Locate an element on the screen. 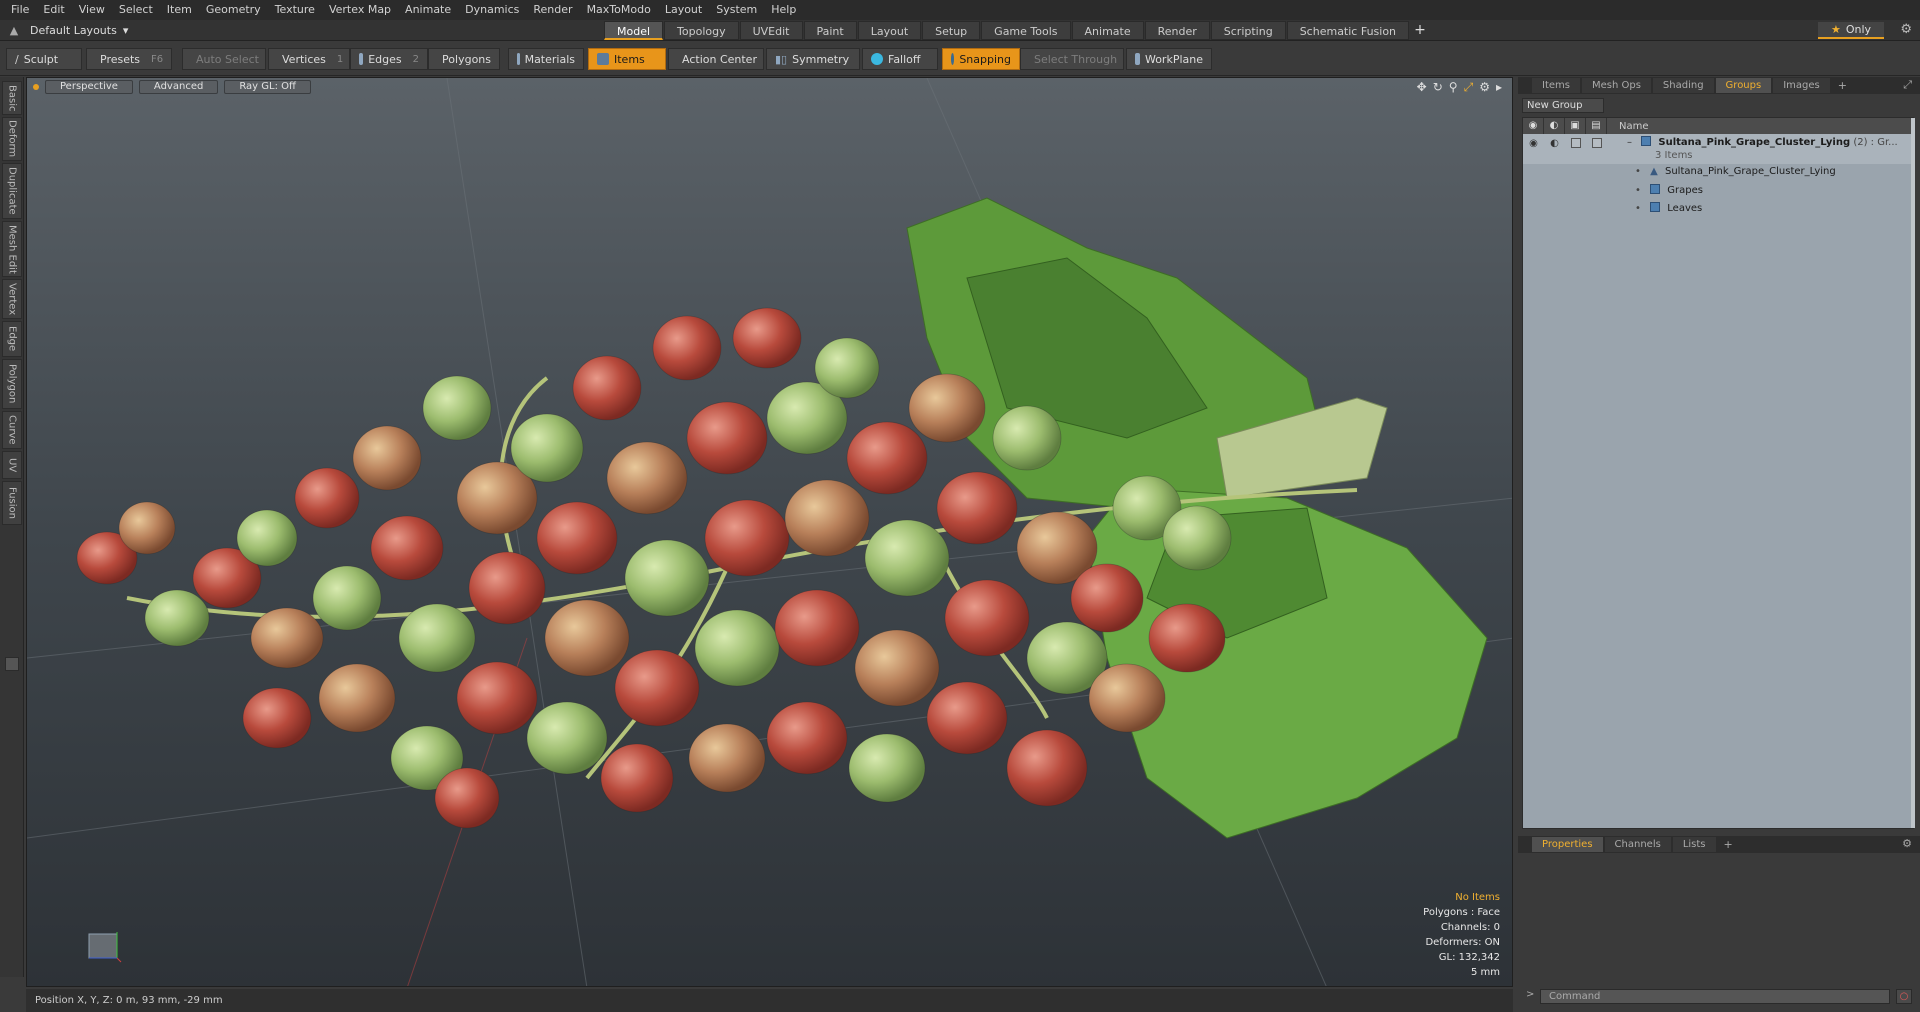 The image size is (1920, 1012). name-column-header: Name is located at coordinates (1628, 126).